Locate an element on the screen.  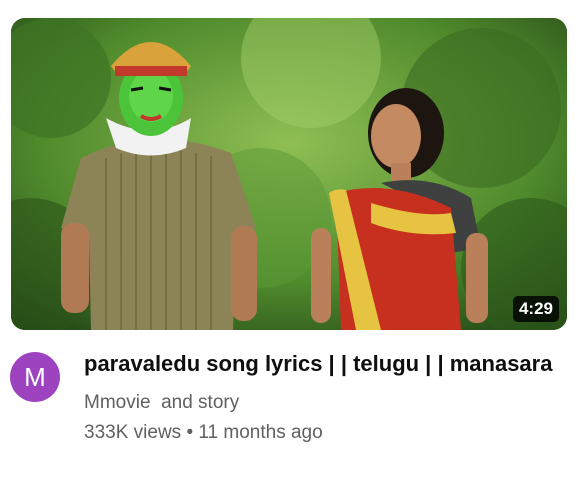
upload-age: 11 months ago is located at coordinates (260, 432).